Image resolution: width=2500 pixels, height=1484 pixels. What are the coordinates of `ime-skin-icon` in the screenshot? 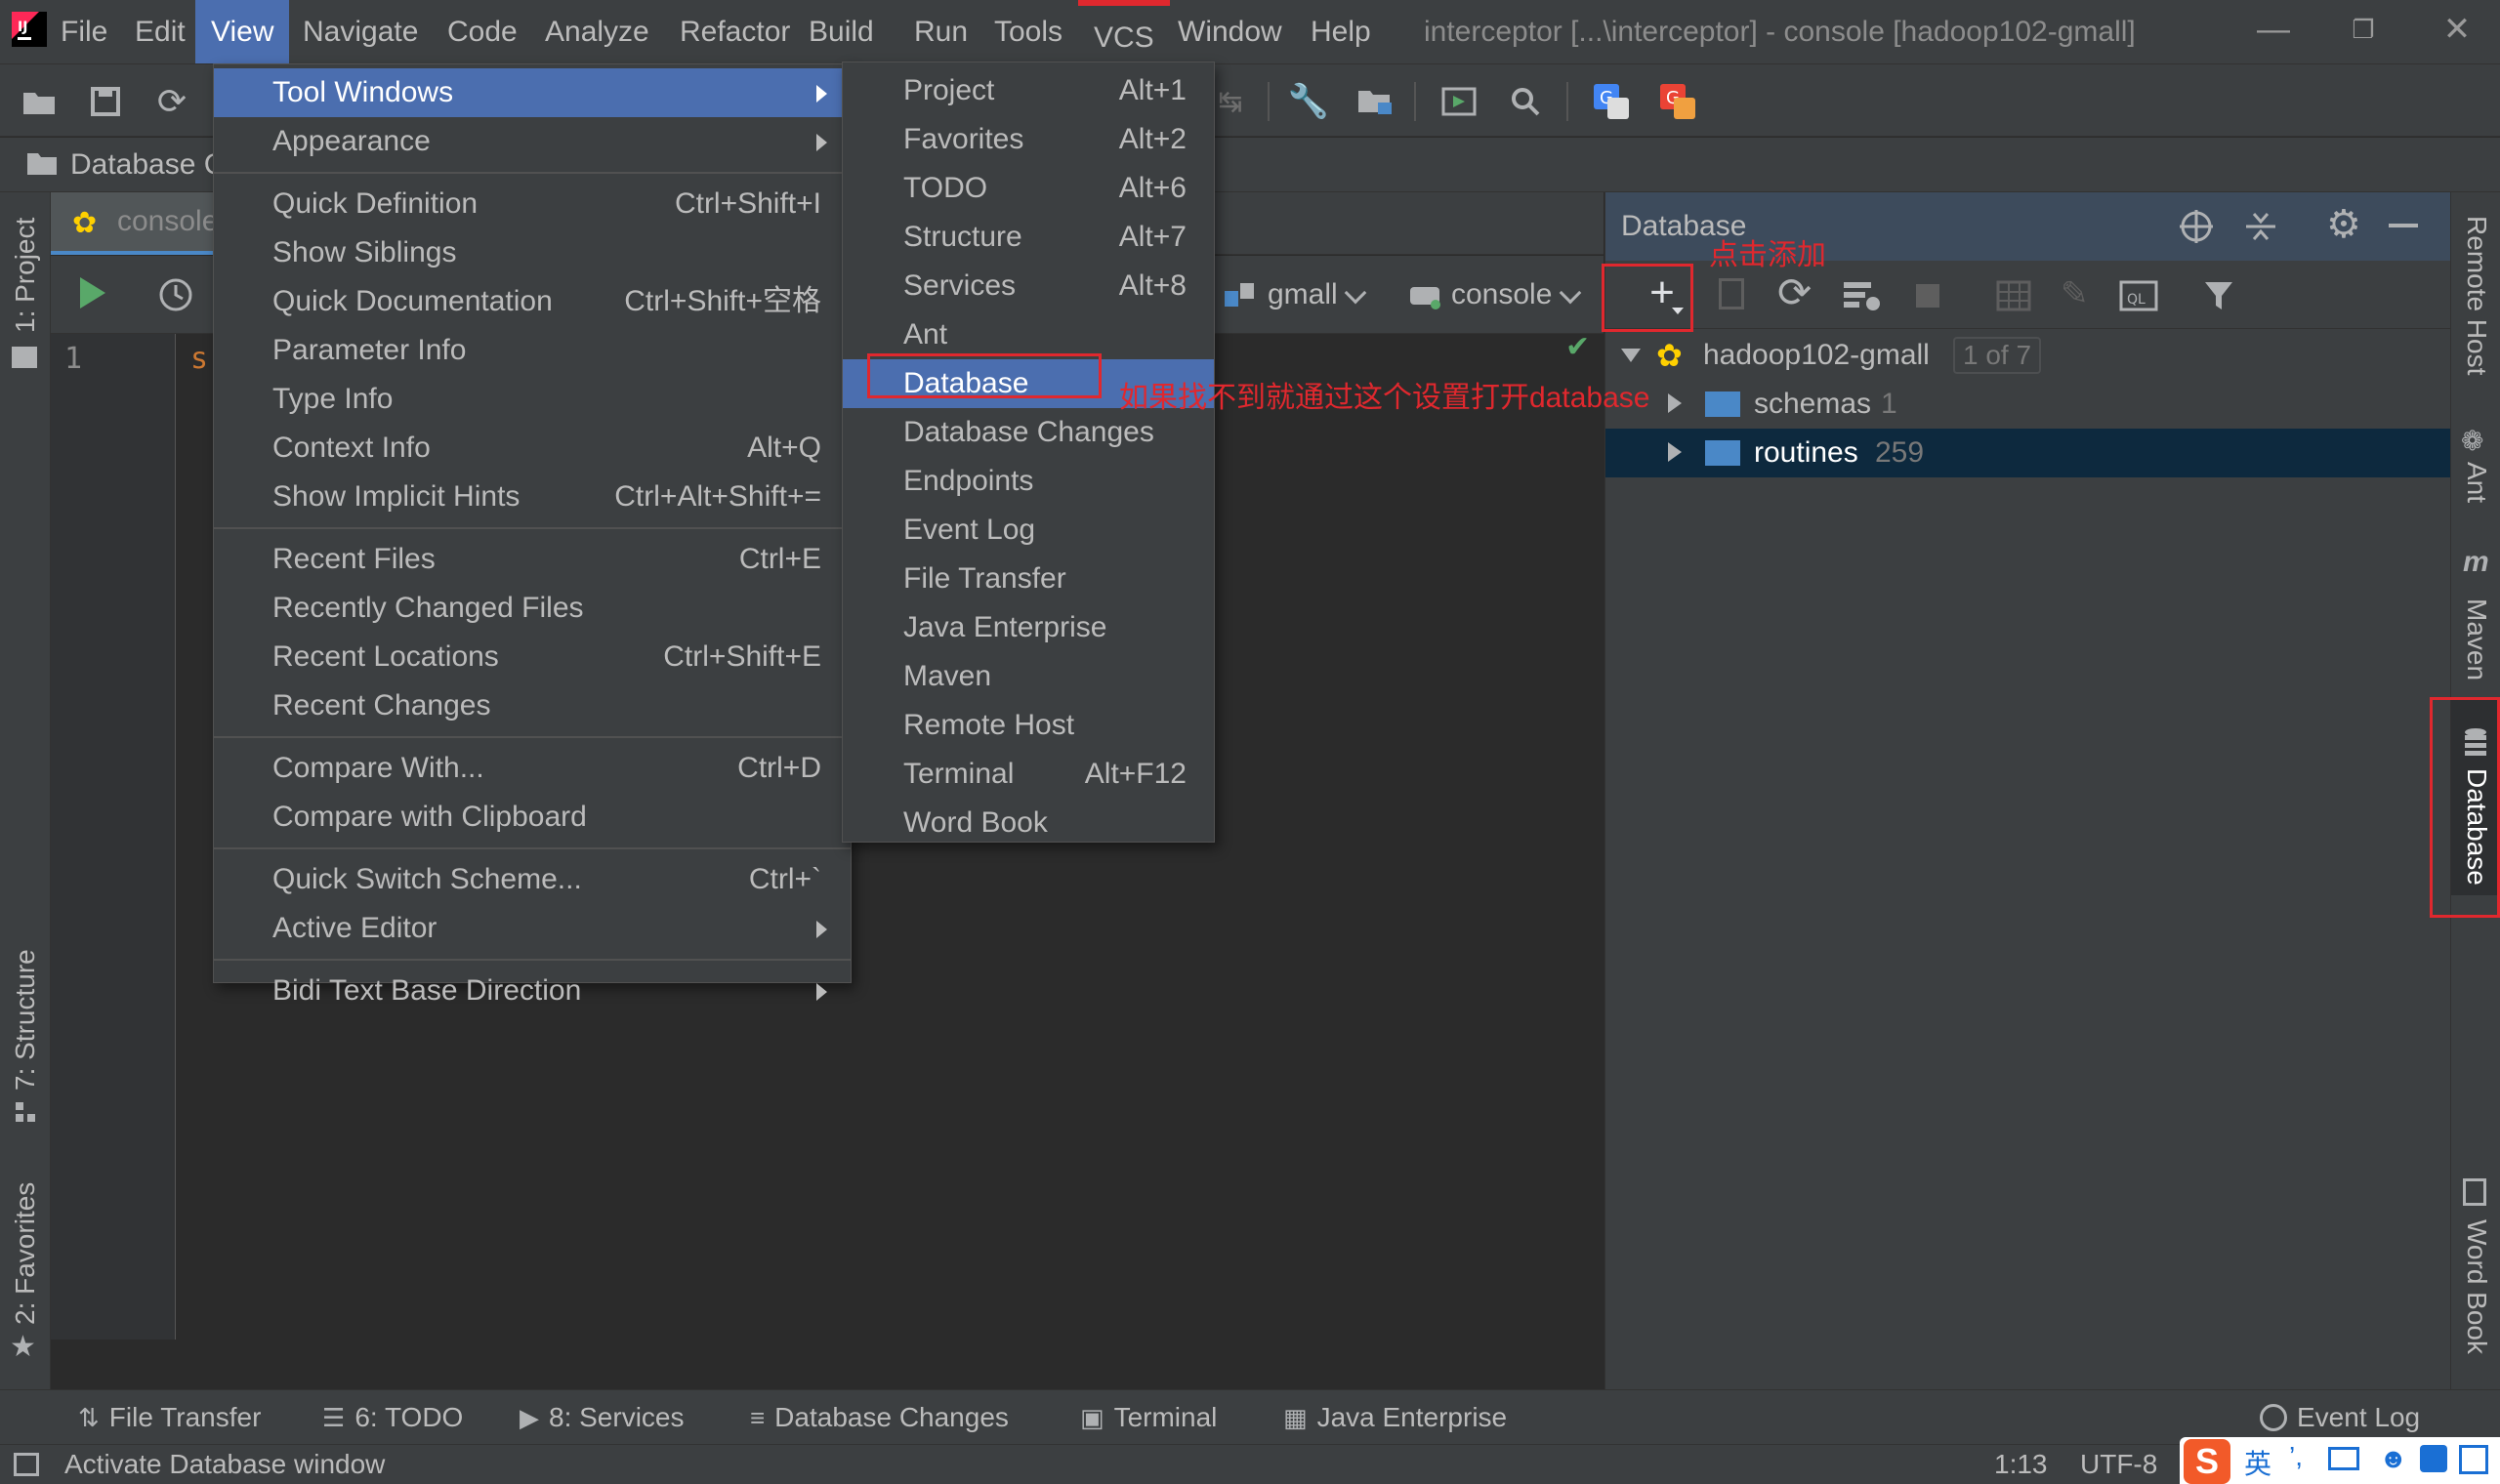 It's located at (2433, 1458).